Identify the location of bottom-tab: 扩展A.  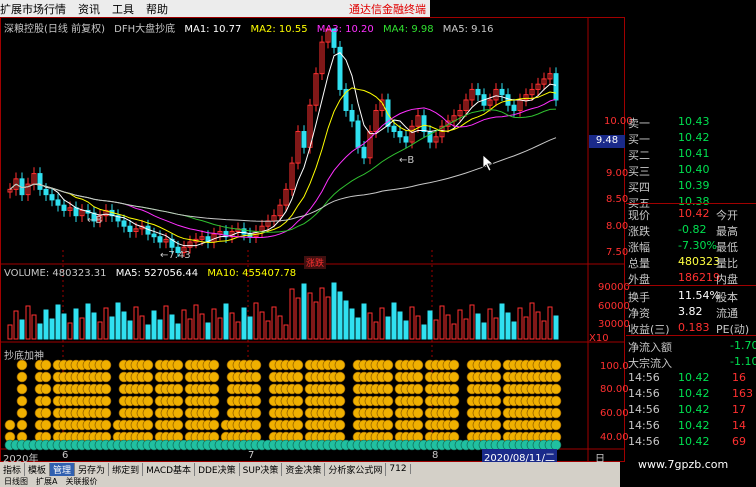
(46, 481).